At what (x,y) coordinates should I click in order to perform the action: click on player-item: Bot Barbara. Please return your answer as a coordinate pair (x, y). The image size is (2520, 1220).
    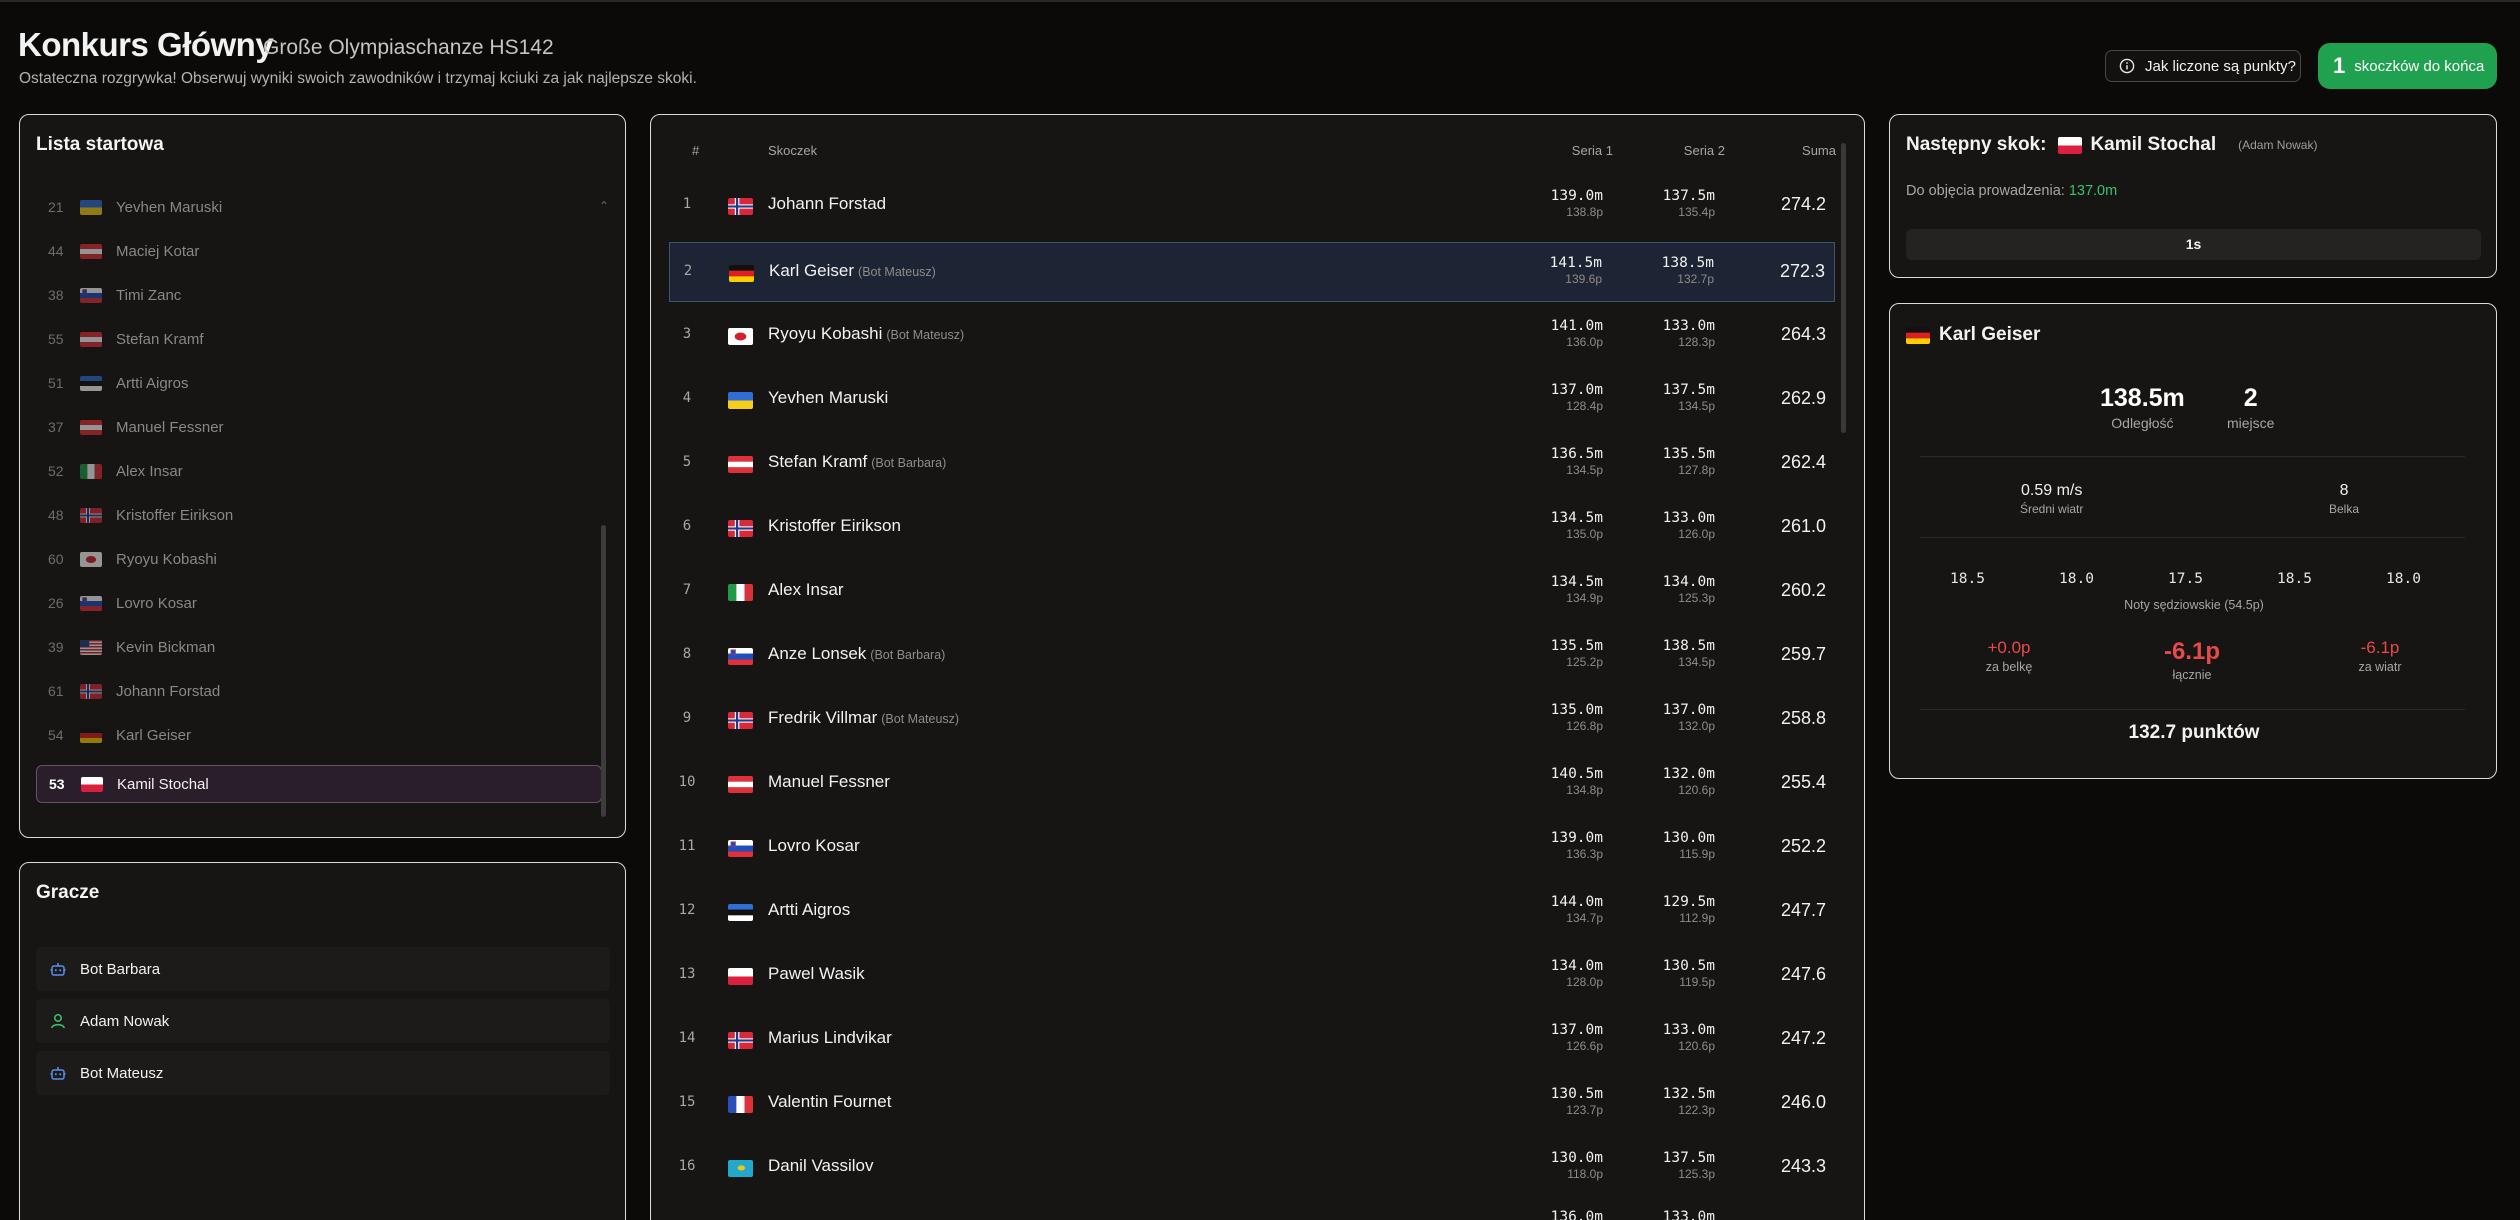
    Looking at the image, I should click on (323, 969).